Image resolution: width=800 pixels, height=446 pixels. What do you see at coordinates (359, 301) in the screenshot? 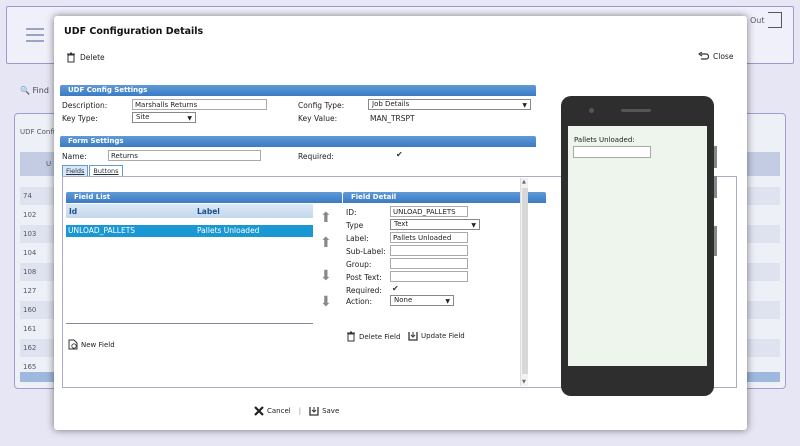
I see `fd-action-label: Action:` at bounding box center [359, 301].